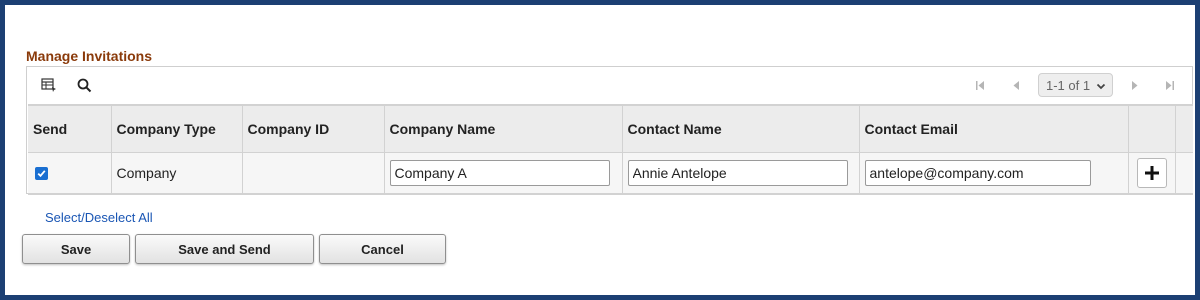 Image resolution: width=1200 pixels, height=300 pixels. I want to click on column-header-company-name: Company Name, so click(503, 128).